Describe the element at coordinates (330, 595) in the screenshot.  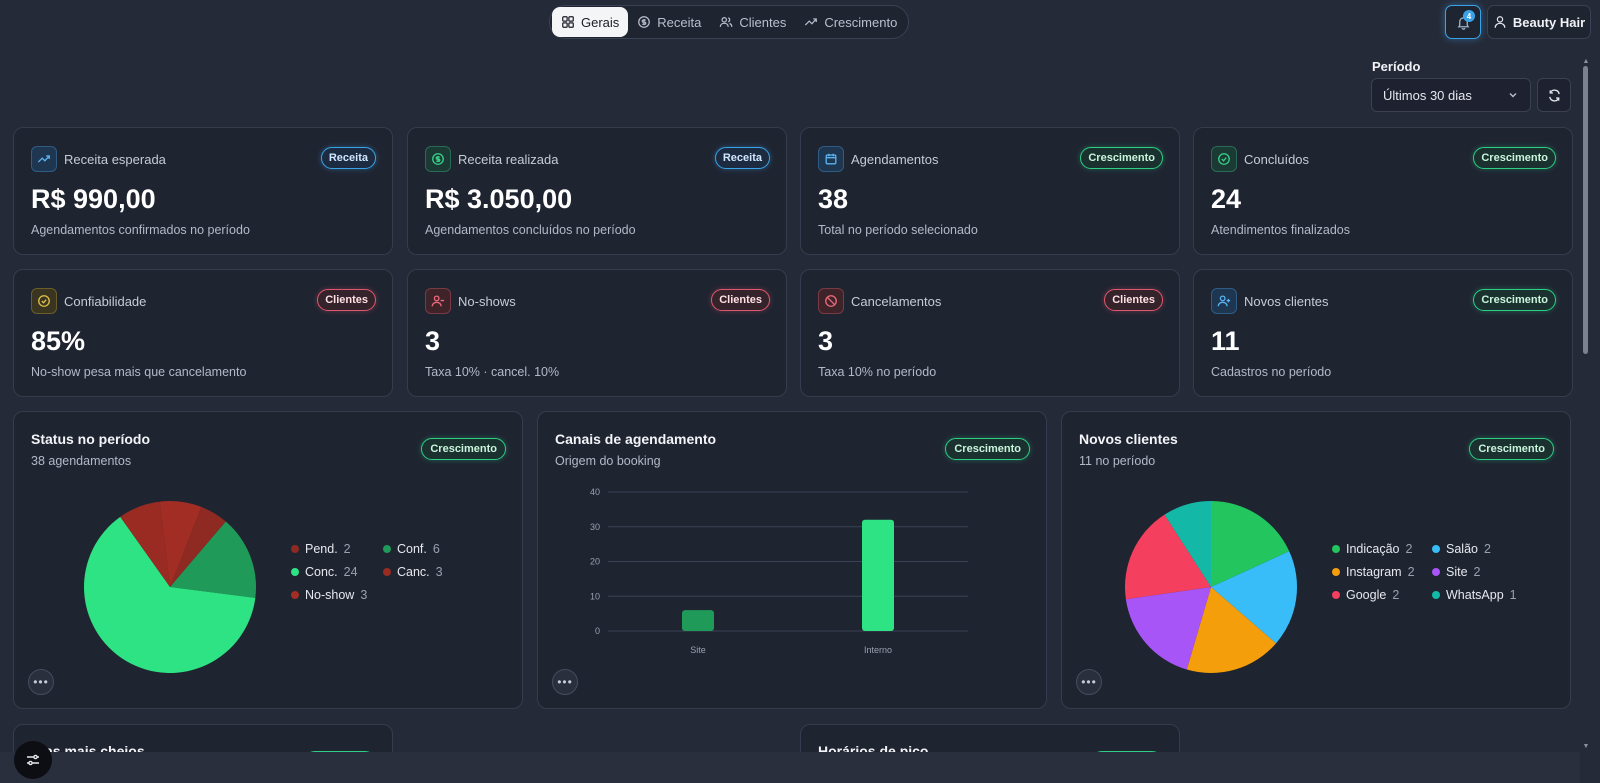
I see `legend-label: No-show` at that location.